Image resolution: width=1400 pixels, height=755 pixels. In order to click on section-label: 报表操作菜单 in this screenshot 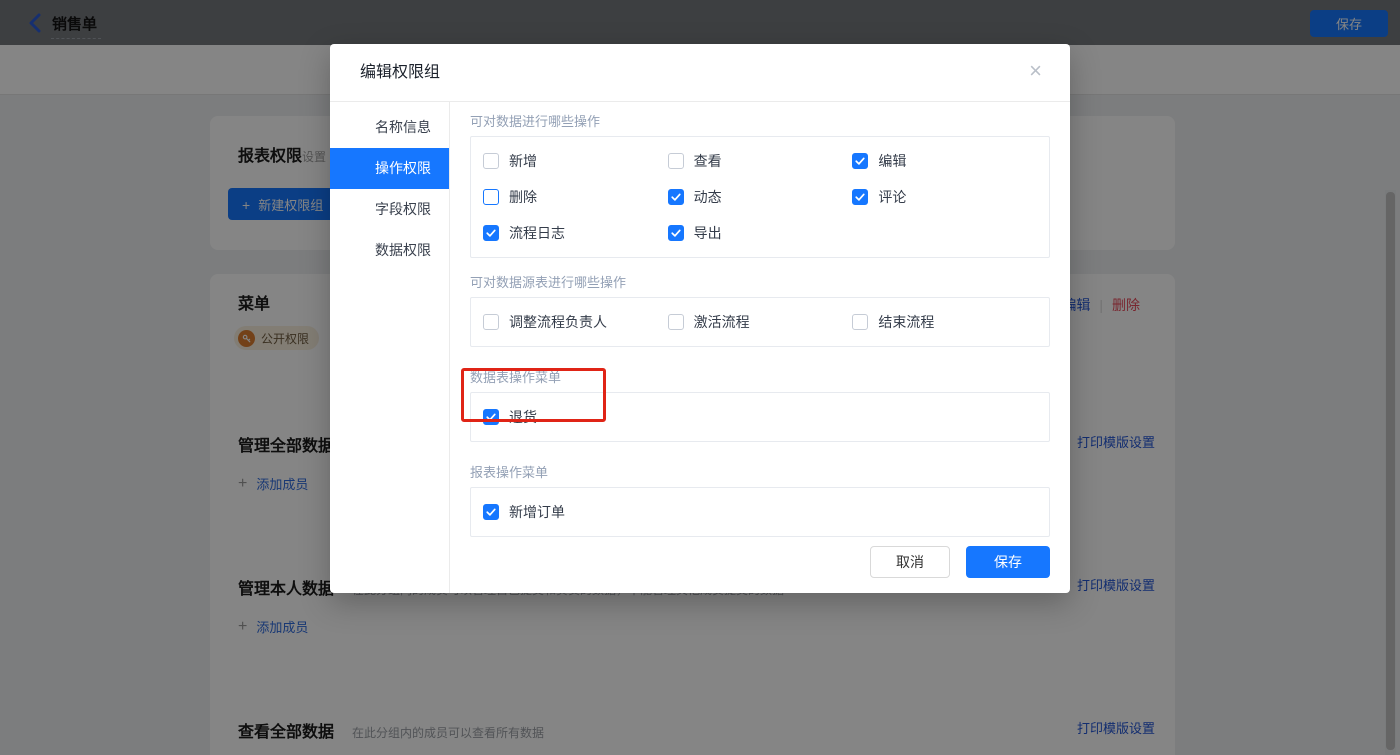, I will do `click(509, 472)`.